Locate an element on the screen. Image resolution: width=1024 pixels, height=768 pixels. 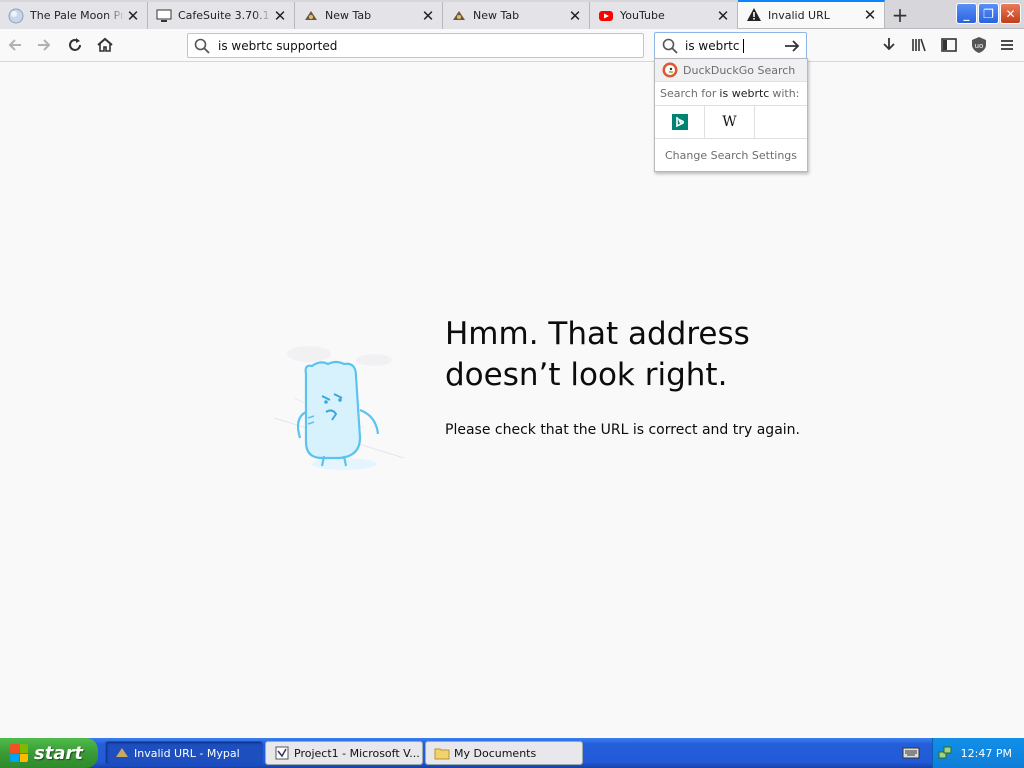
wikipedia-icon: W is located at coordinates (729, 122).